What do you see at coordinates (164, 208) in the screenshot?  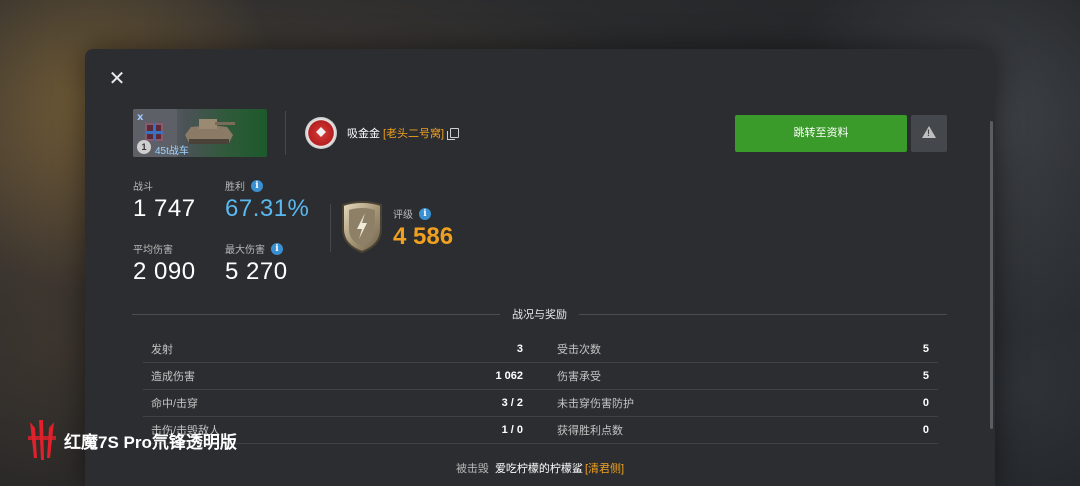 I see `stat-value: 1 747` at bounding box center [164, 208].